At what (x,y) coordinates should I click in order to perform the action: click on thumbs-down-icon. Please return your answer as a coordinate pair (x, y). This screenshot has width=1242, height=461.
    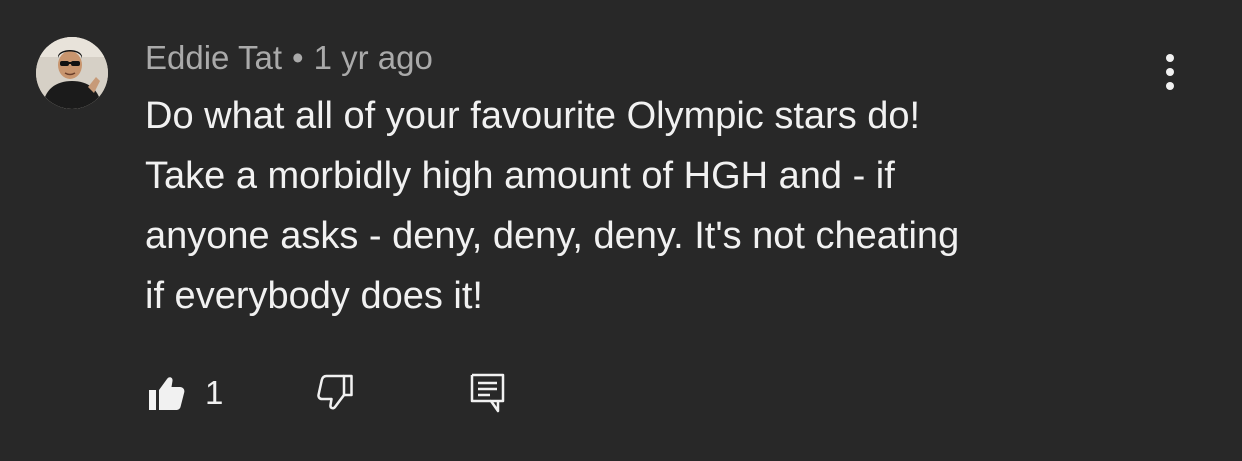
    Looking at the image, I should click on (335, 392).